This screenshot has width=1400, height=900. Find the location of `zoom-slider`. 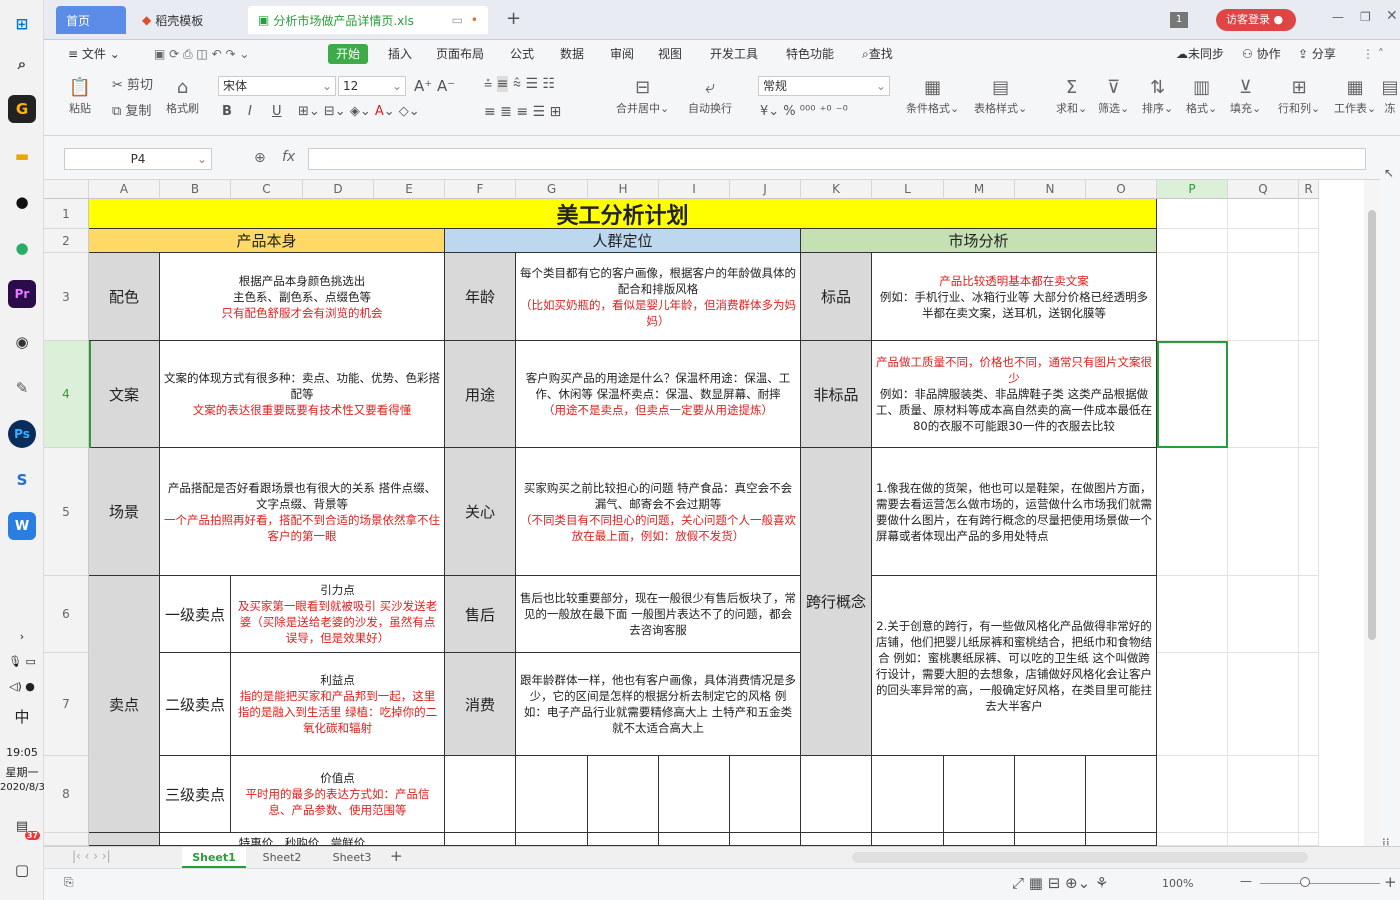

zoom-slider is located at coordinates (1320, 883).